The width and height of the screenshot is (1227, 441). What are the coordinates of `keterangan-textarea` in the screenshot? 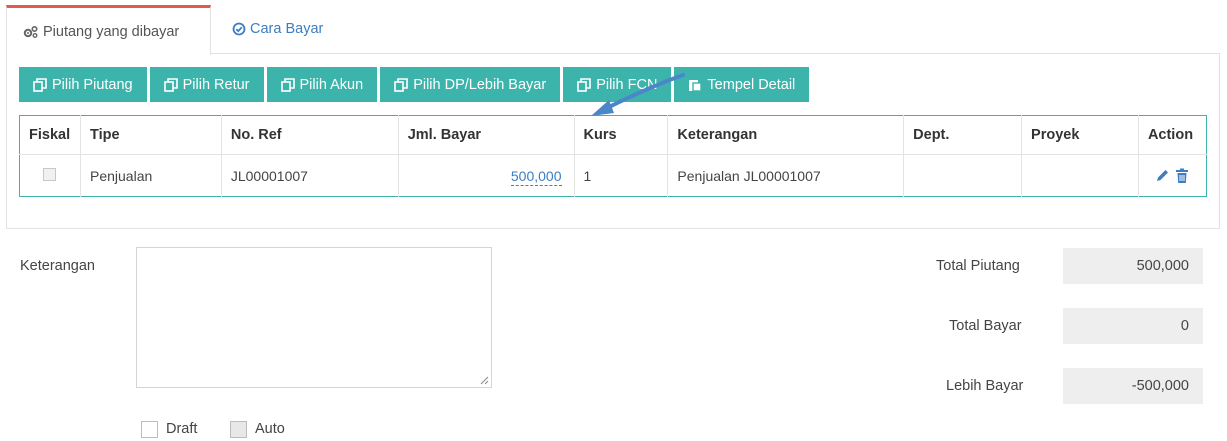 It's located at (314, 317).